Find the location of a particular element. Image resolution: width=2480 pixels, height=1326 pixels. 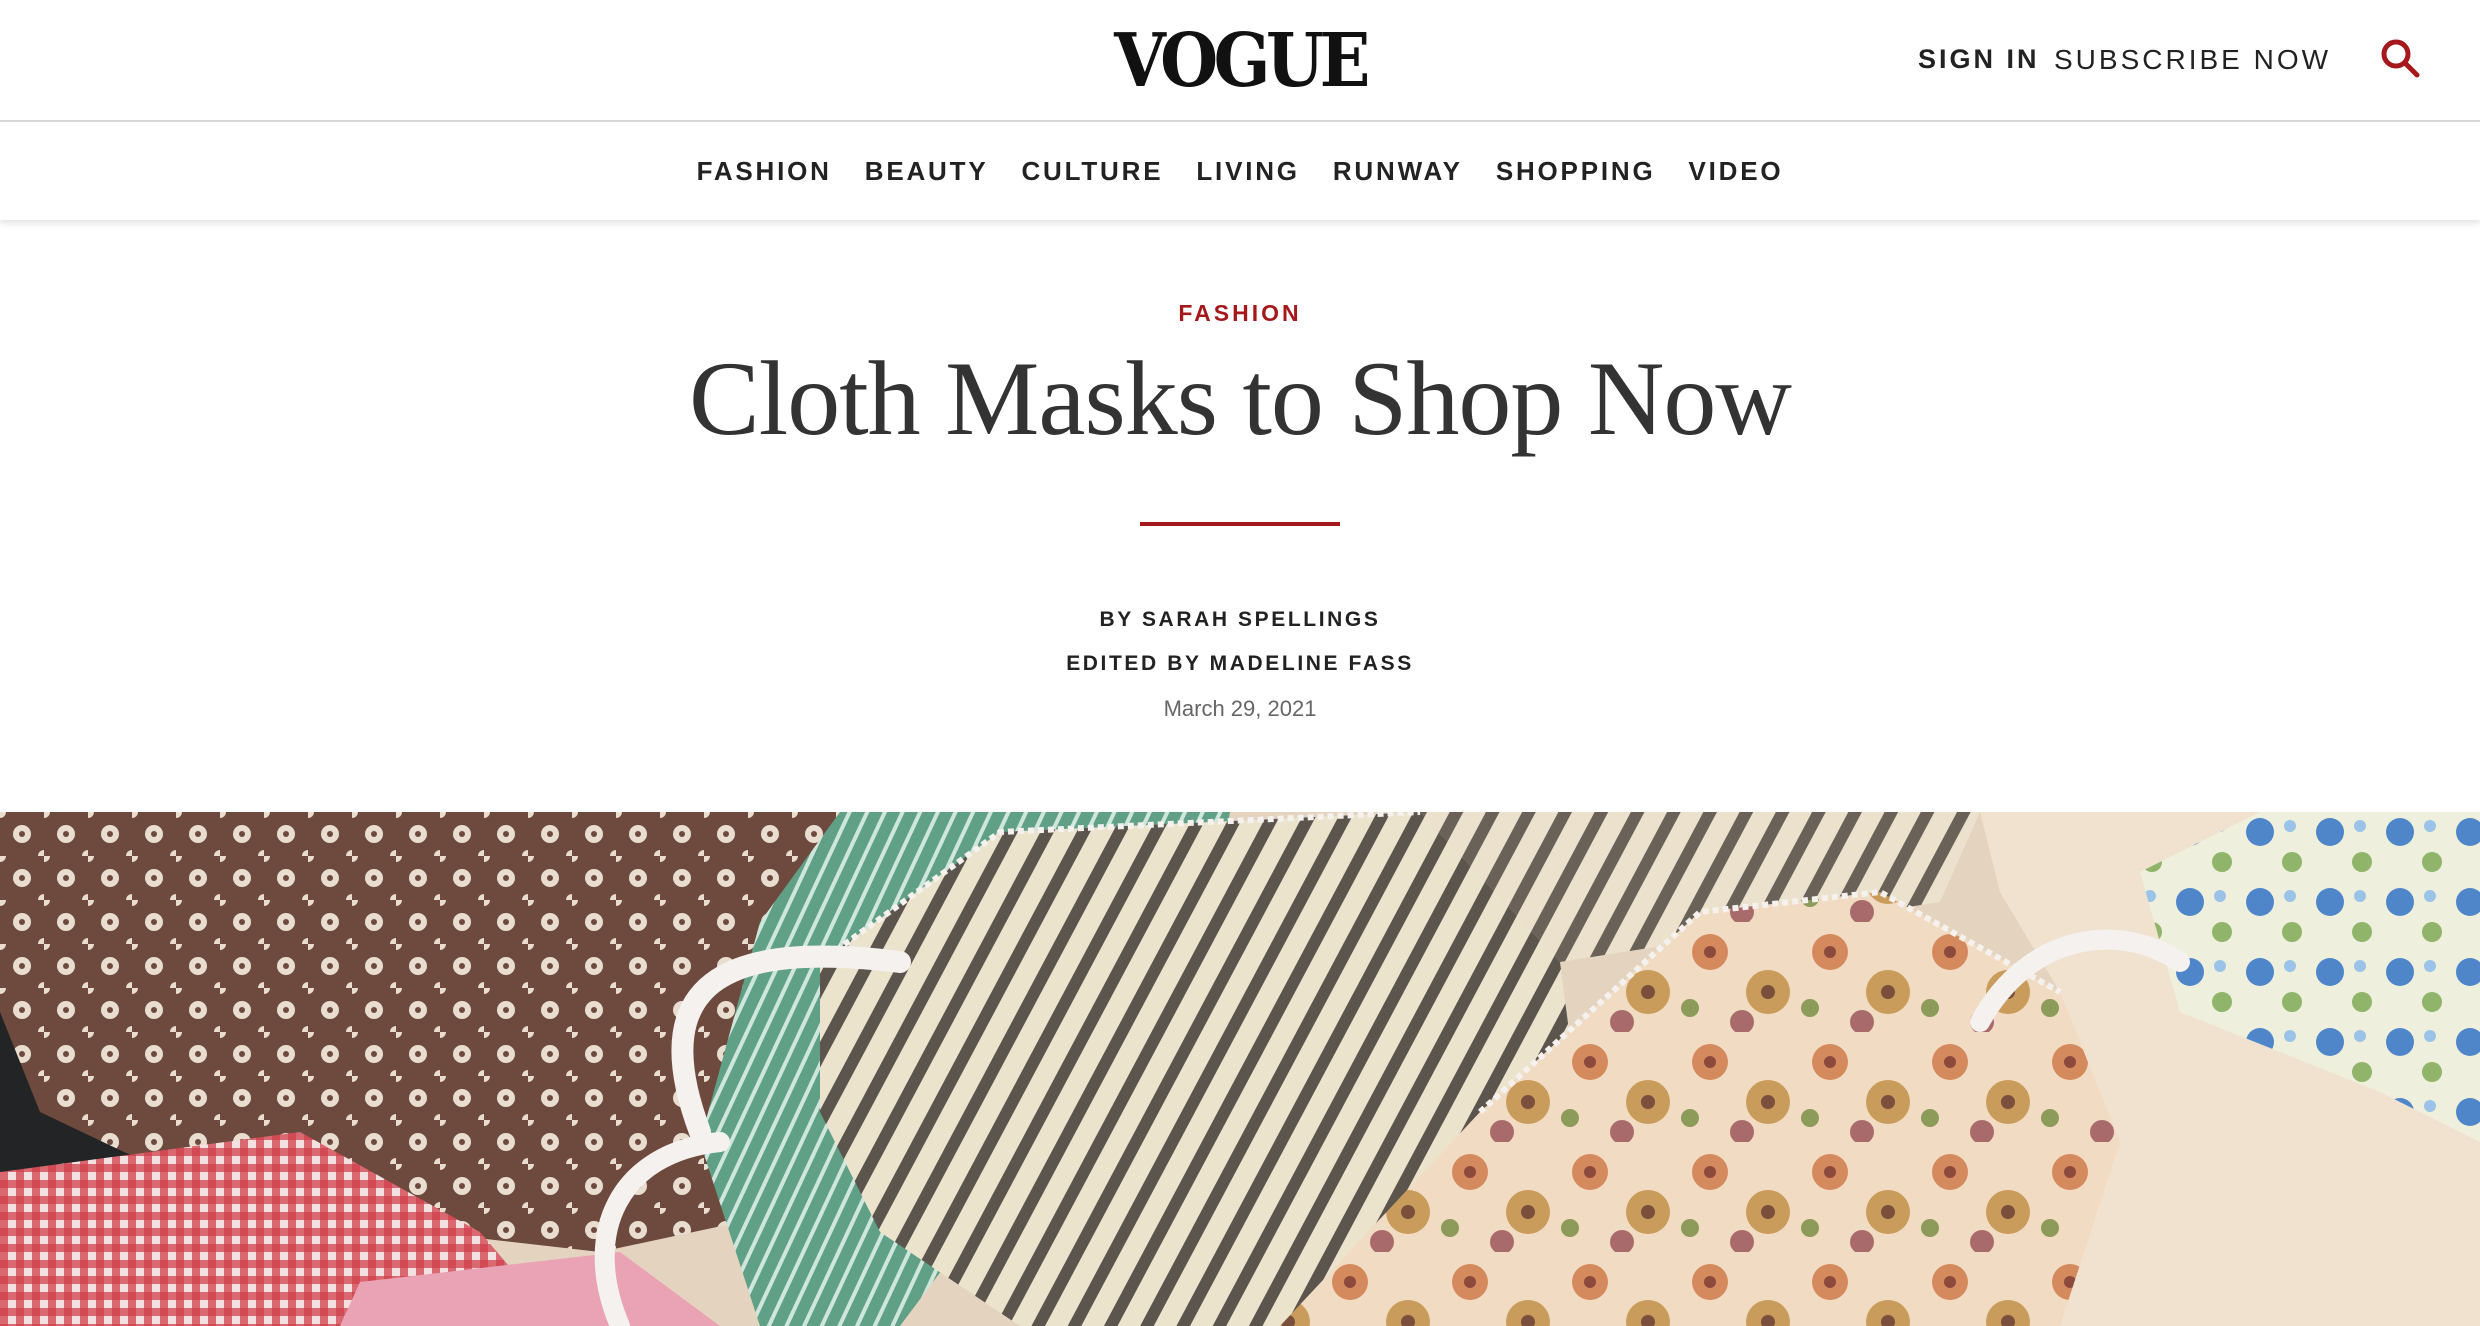

article-title: Cloth Masks to Shop Now is located at coordinates (1240, 398).